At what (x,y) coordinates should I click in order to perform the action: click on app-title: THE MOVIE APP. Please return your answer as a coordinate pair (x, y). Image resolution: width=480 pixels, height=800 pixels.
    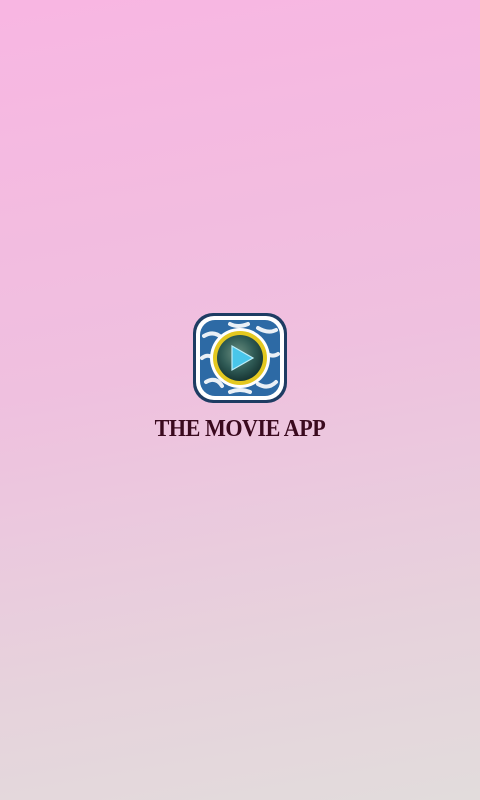
    Looking at the image, I should click on (240, 429).